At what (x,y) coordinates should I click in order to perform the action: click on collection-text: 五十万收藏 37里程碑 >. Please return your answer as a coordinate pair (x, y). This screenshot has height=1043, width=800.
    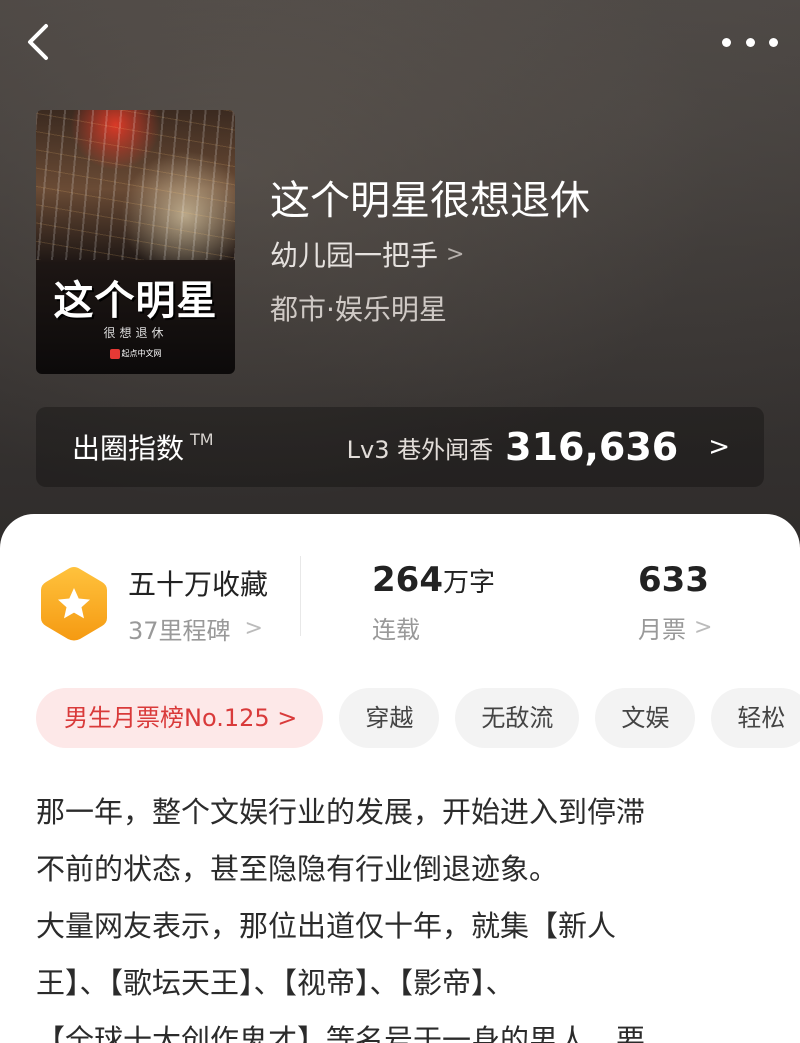
    Looking at the image, I should click on (198, 604).